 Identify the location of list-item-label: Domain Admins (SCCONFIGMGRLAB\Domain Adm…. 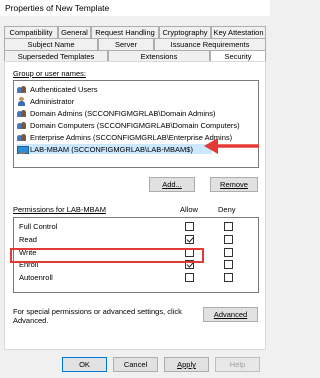
(123, 113).